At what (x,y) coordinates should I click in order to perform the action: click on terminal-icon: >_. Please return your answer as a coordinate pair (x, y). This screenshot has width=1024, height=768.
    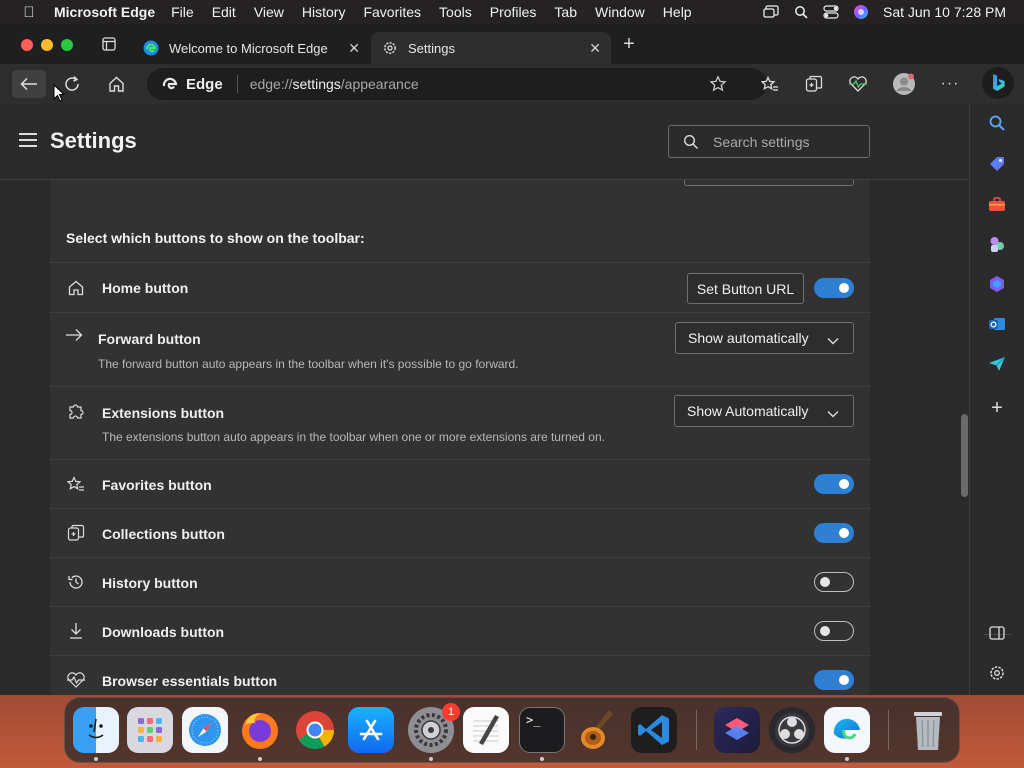
    Looking at the image, I should click on (542, 730).